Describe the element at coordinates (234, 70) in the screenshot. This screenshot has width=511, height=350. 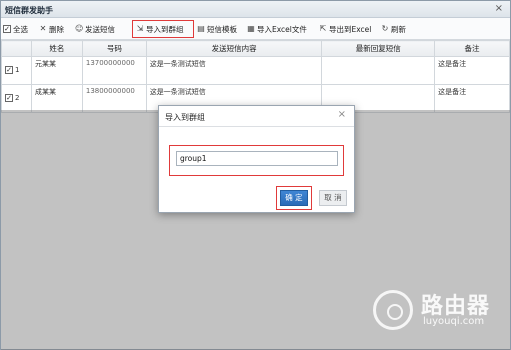
I see `content-cell: 这是一条测试短信` at that location.